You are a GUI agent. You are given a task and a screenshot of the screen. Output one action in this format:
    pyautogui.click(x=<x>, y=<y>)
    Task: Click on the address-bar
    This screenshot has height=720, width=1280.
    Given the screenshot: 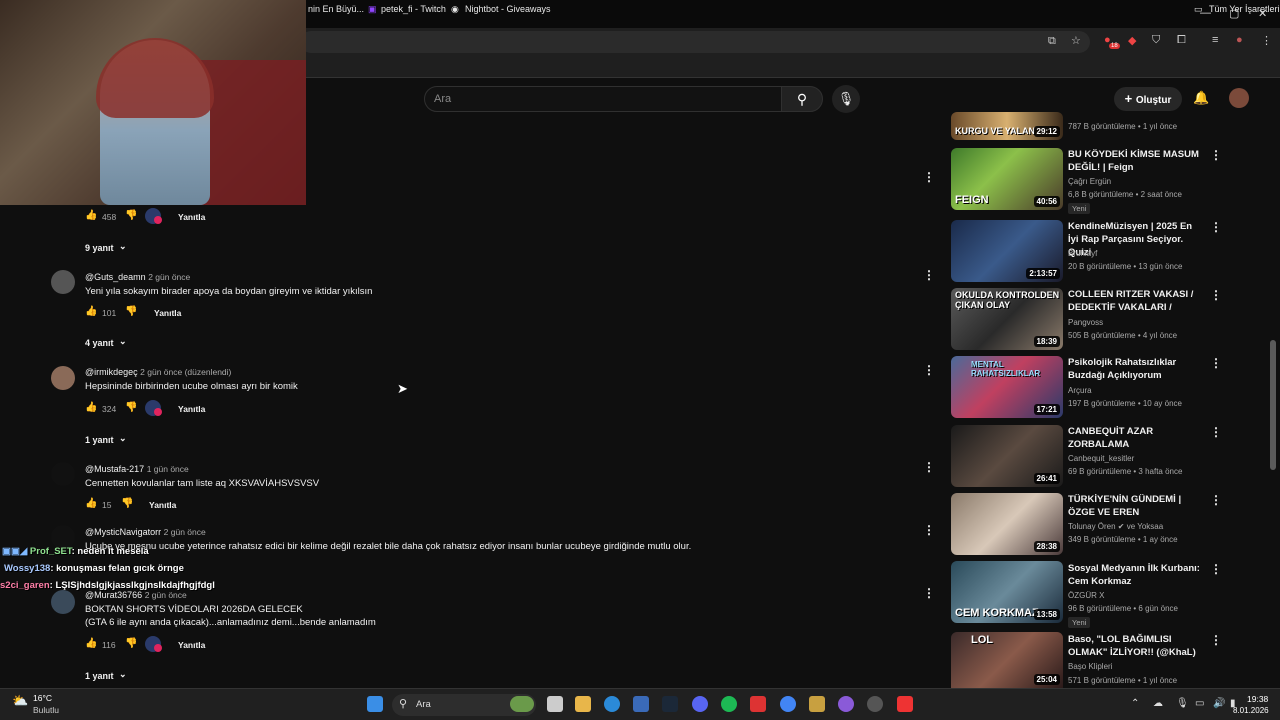 What is the action you would take?
    pyautogui.click(x=695, y=42)
    